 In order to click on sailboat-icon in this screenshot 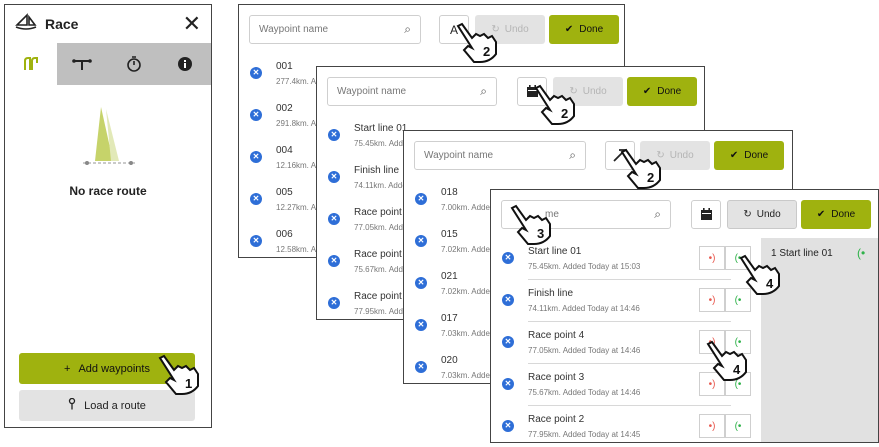, I will do `click(26, 24)`.